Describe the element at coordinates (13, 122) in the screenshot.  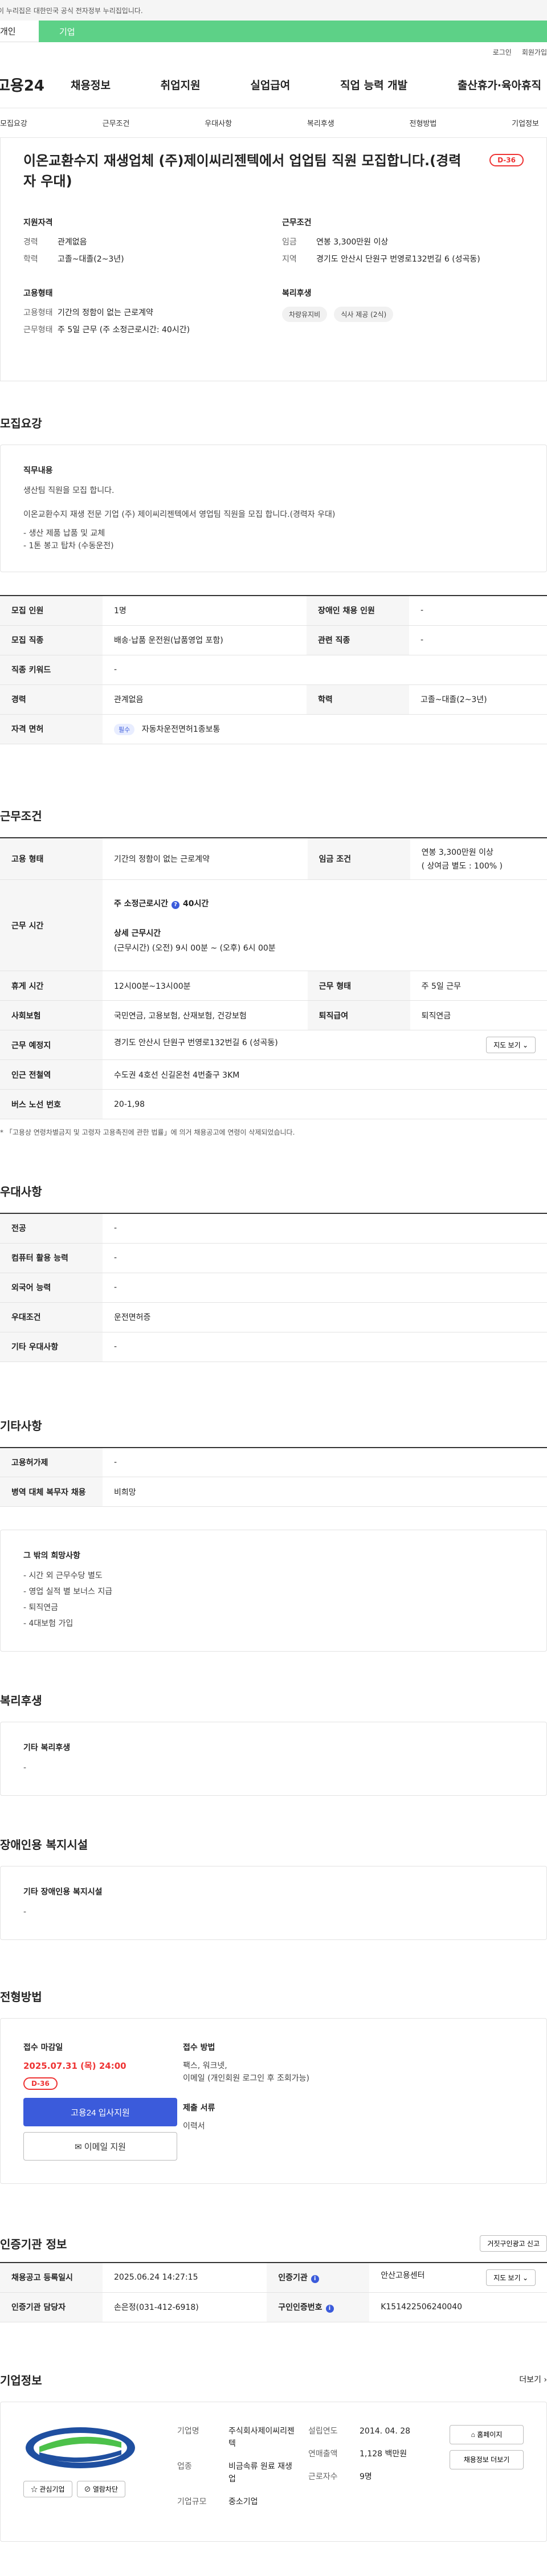
I see `anchor-recruit: 모집요강` at that location.